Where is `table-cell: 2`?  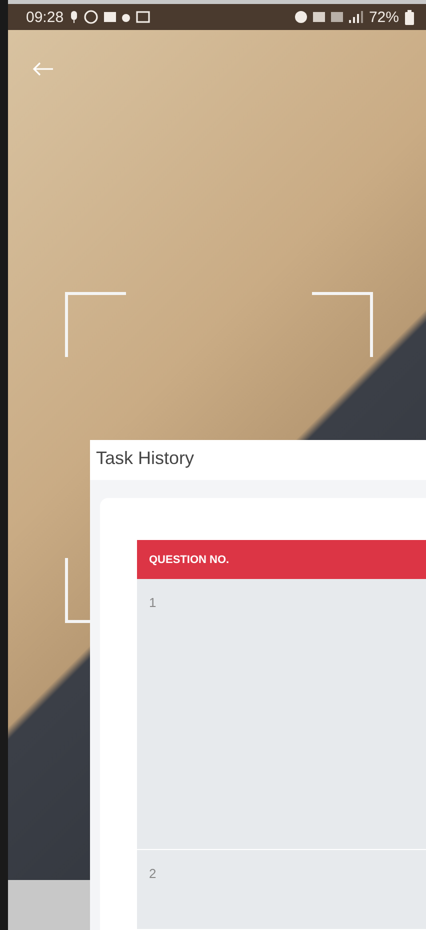 table-cell: 2 is located at coordinates (281, 890).